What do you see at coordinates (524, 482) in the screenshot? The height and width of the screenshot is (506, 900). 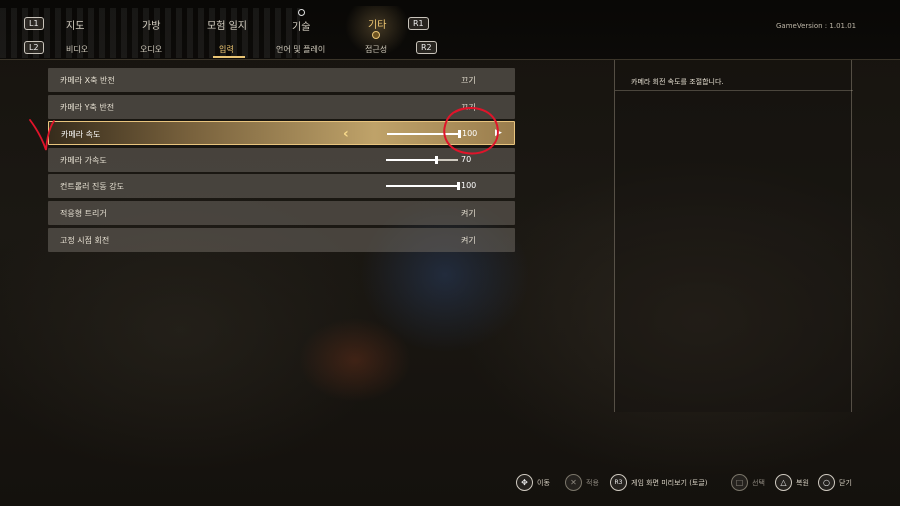 I see `dpad-icon: ✥` at bounding box center [524, 482].